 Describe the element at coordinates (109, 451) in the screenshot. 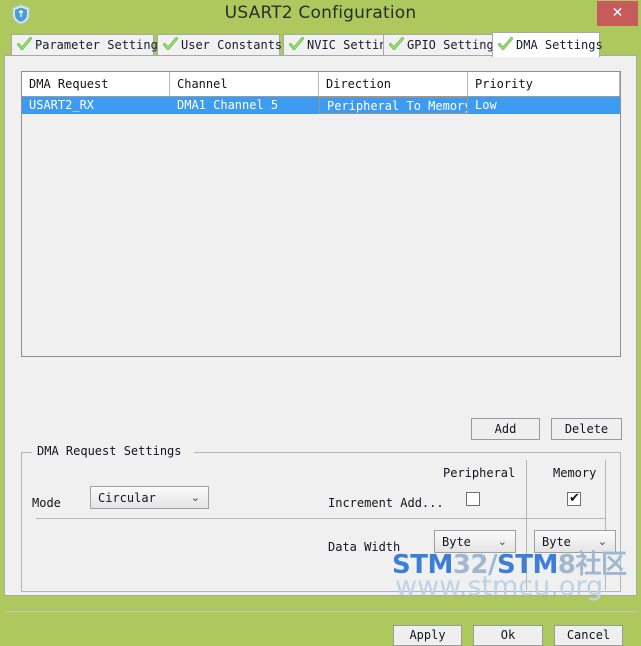

I see `group-title: DMA Request Settings` at that location.